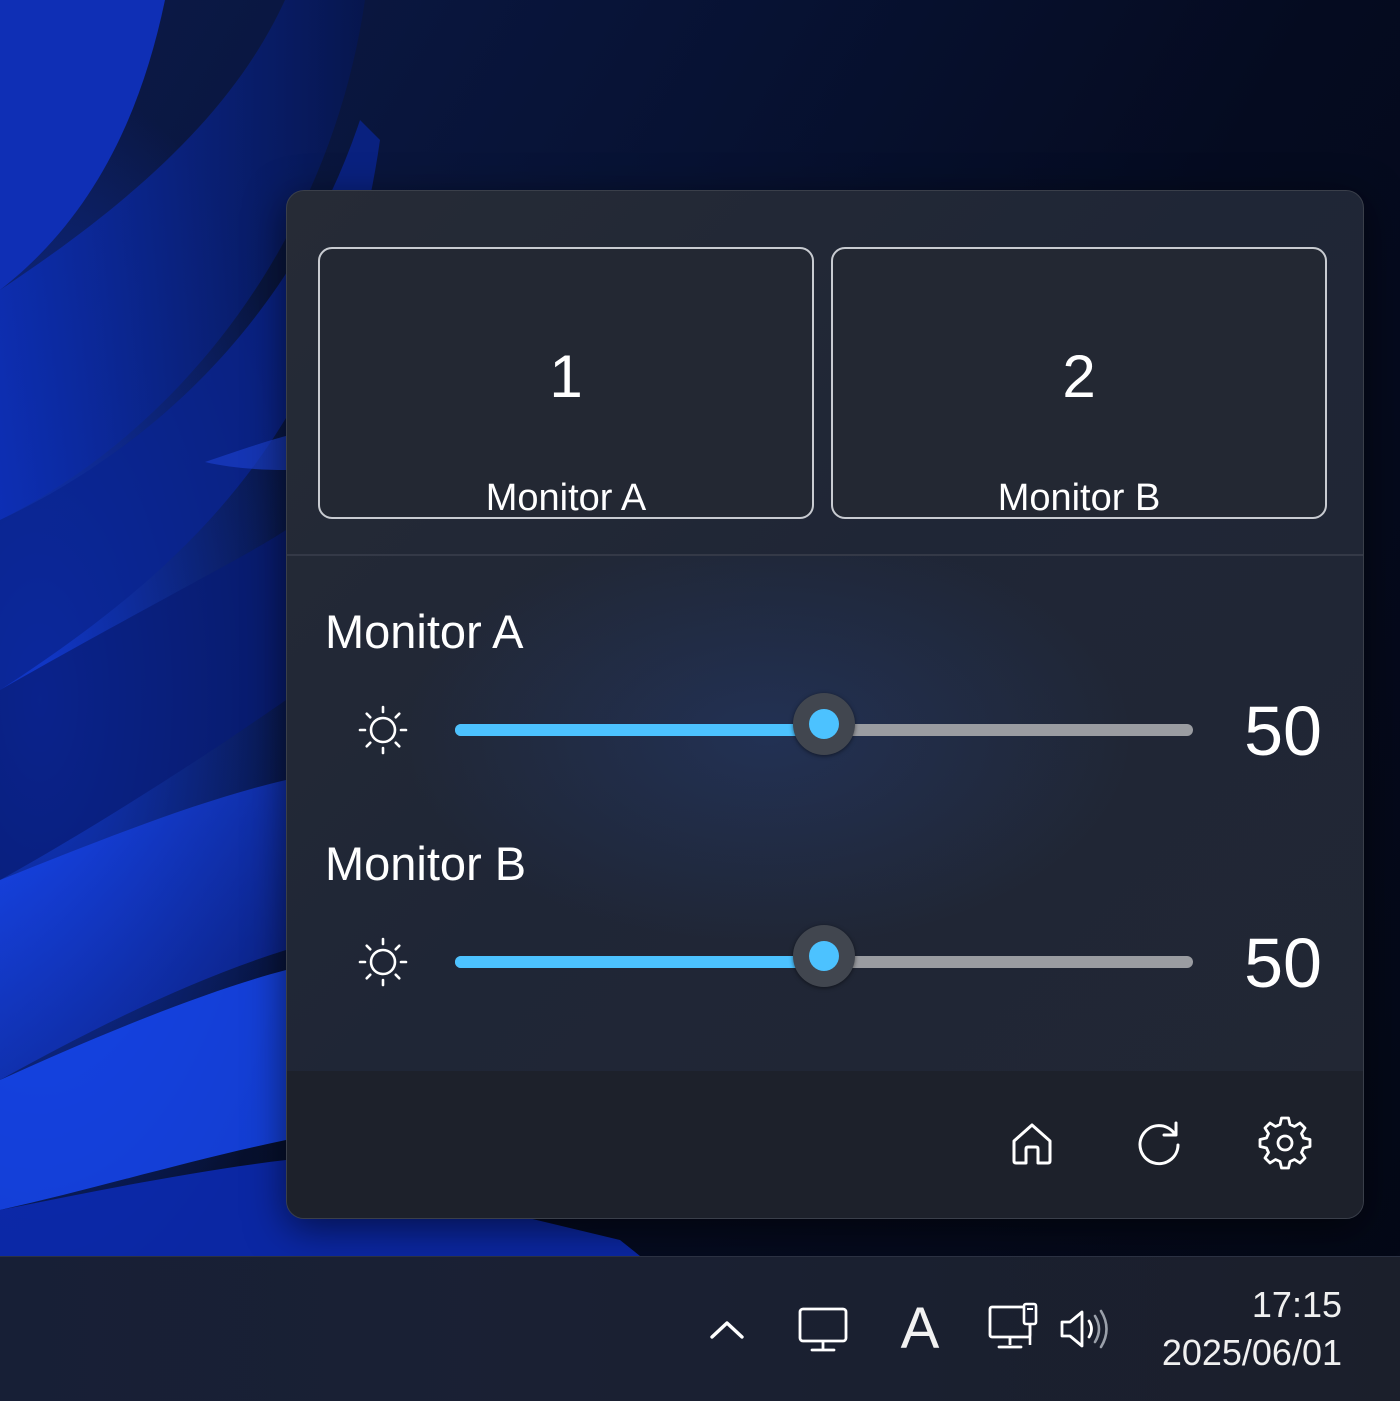  Describe the element at coordinates (825, 1144) in the screenshot. I see `flyout-footer` at that location.